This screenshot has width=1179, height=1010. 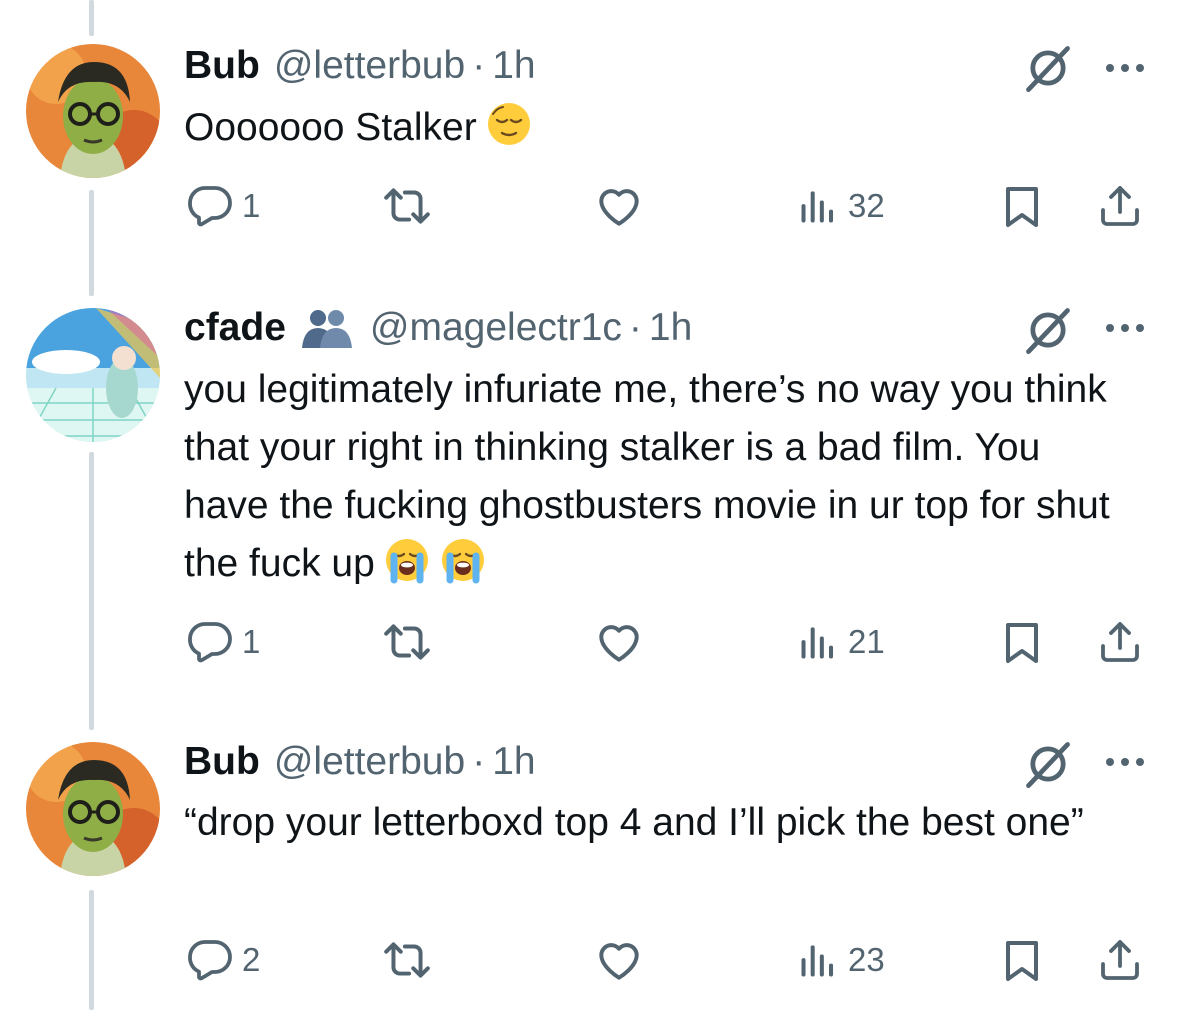 I want to click on action-bar: 1 32, so click(x=589, y=206).